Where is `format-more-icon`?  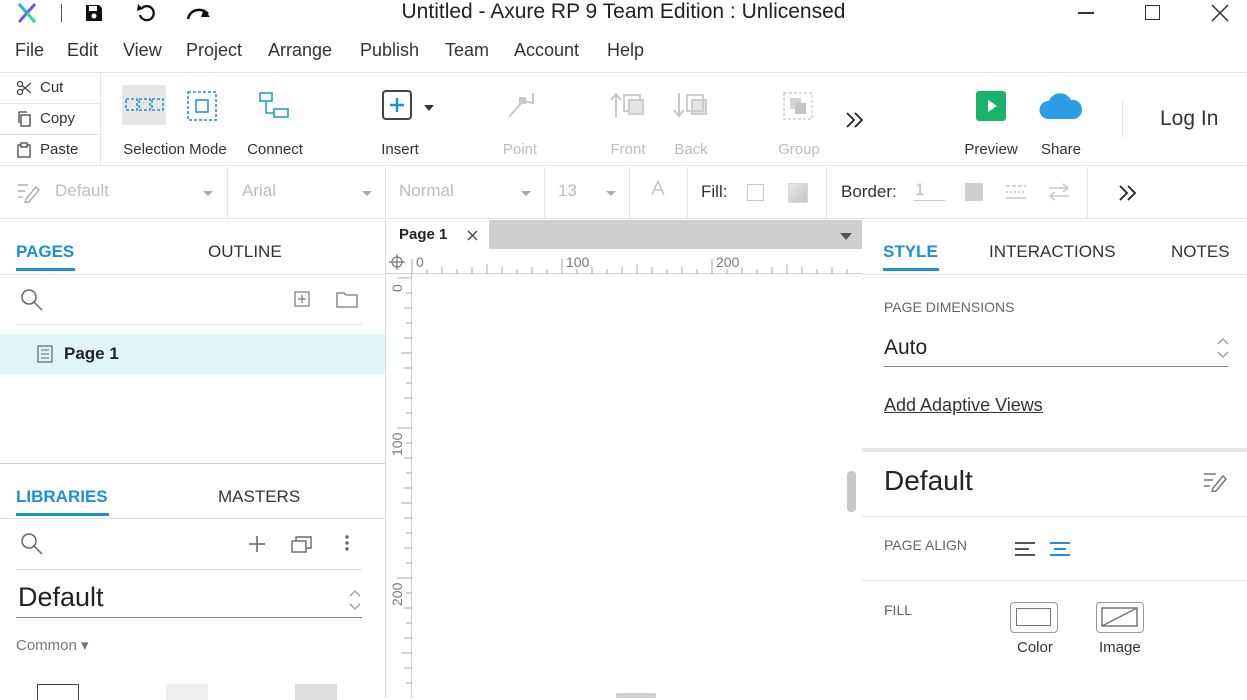 format-more-icon is located at coordinates (1128, 193).